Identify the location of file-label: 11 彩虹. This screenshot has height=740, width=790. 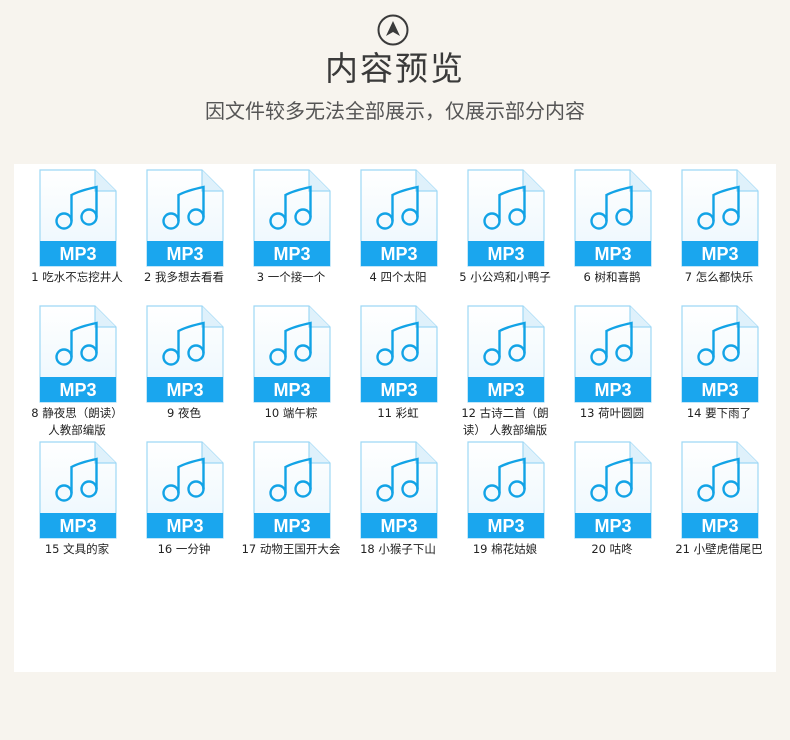
(398, 413).